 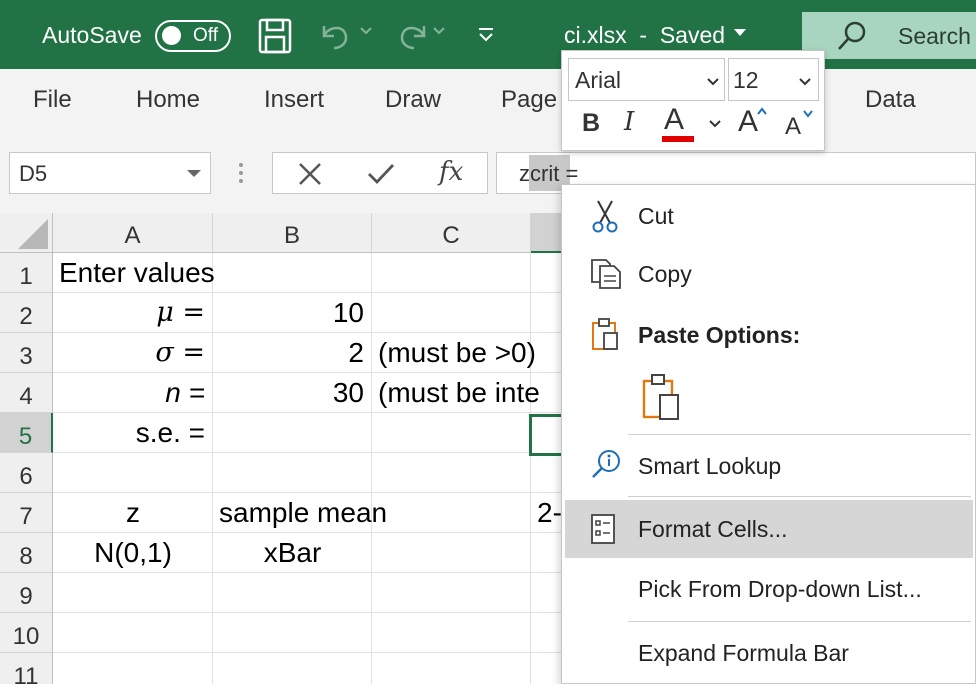 I want to click on row-header: 3, so click(x=26, y=353).